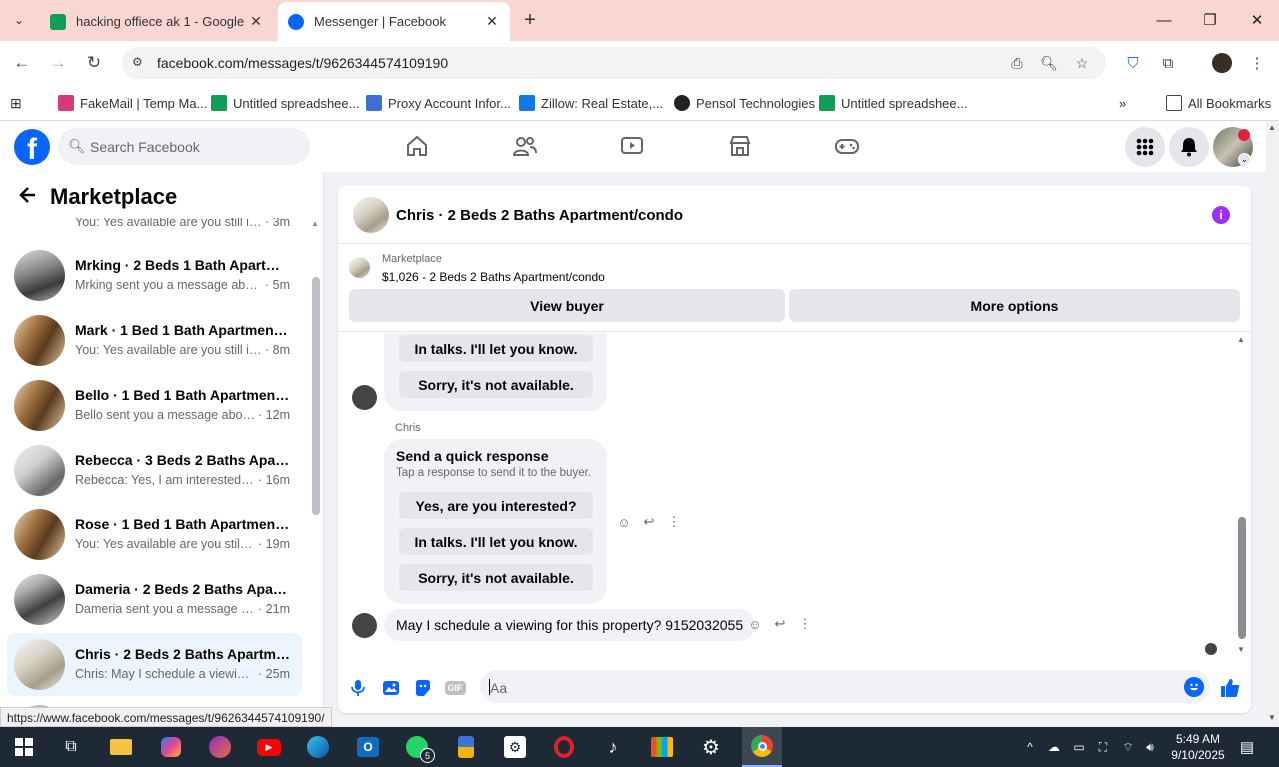 The image size is (1279, 767). Describe the element at coordinates (1242, 578) in the screenshot. I see `chat-scrollbar` at that location.